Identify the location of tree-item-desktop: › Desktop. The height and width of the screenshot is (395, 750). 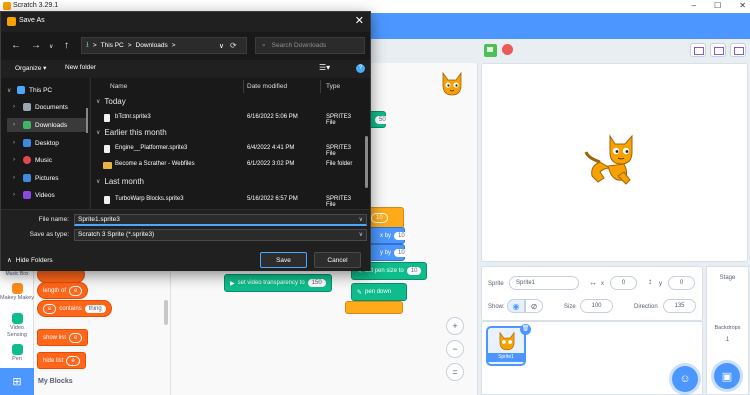
(53, 143).